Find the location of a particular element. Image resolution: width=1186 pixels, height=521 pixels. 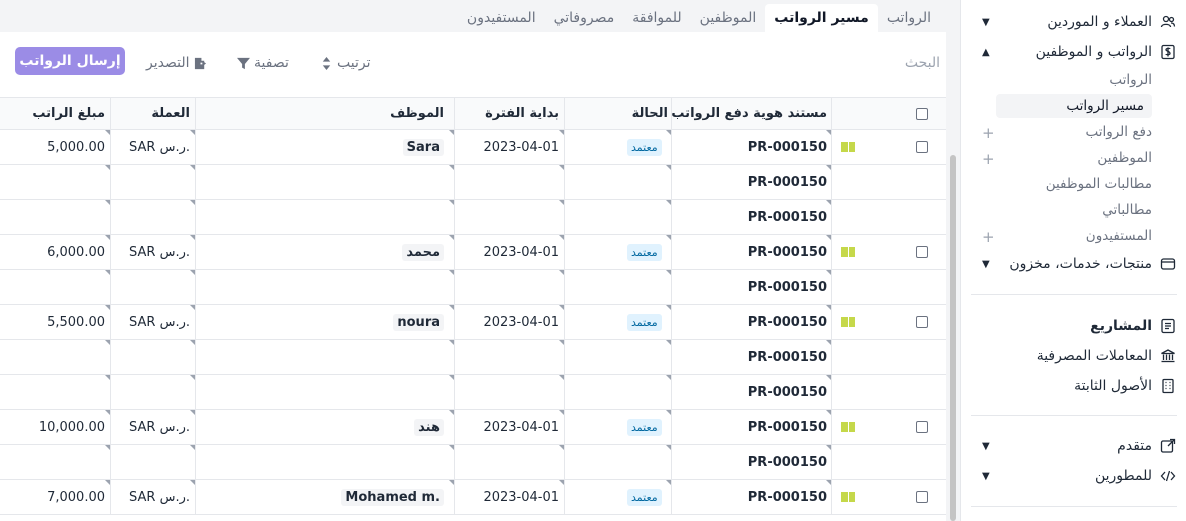

cell-employee: هند is located at coordinates (325, 427).